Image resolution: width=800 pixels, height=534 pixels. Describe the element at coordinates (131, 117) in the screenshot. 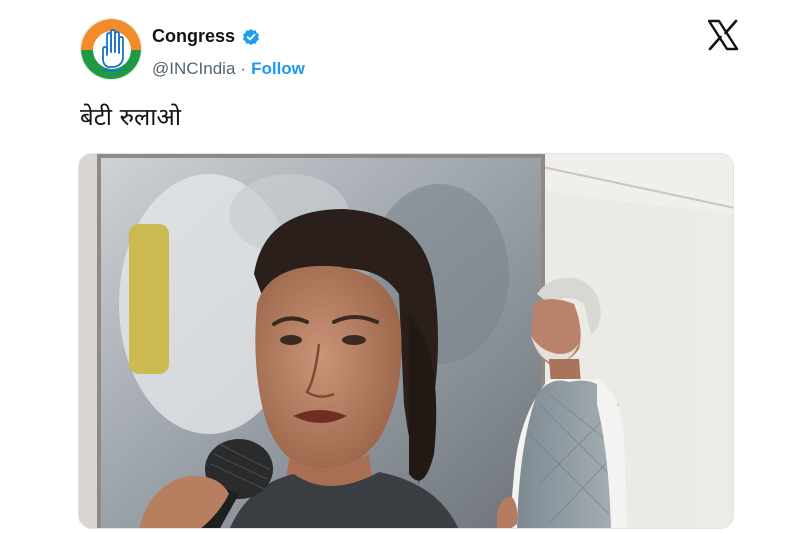

I see `tweet-text: बेटी रुलाओ` at that location.